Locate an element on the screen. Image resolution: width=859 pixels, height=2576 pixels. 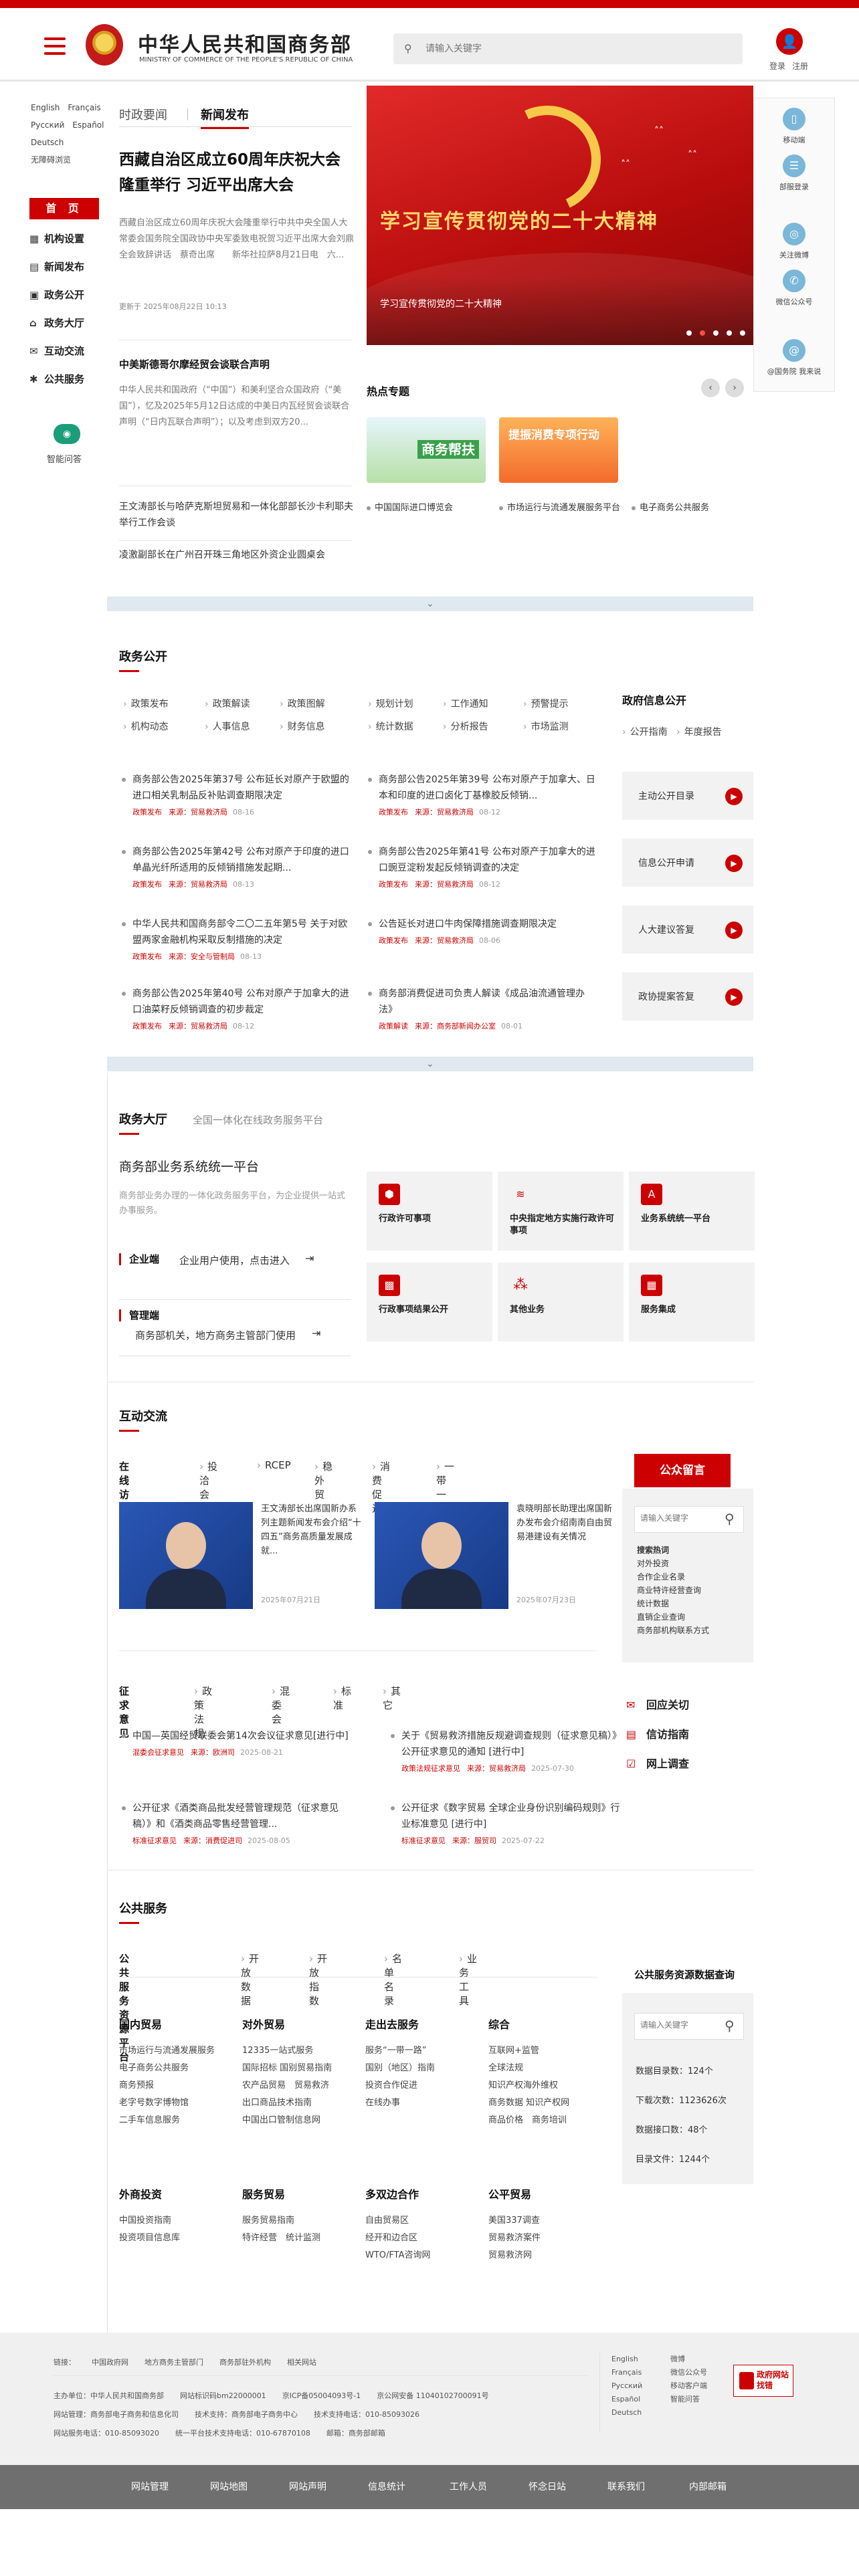
gov-cat: 规划计划 is located at coordinates (390, 703).